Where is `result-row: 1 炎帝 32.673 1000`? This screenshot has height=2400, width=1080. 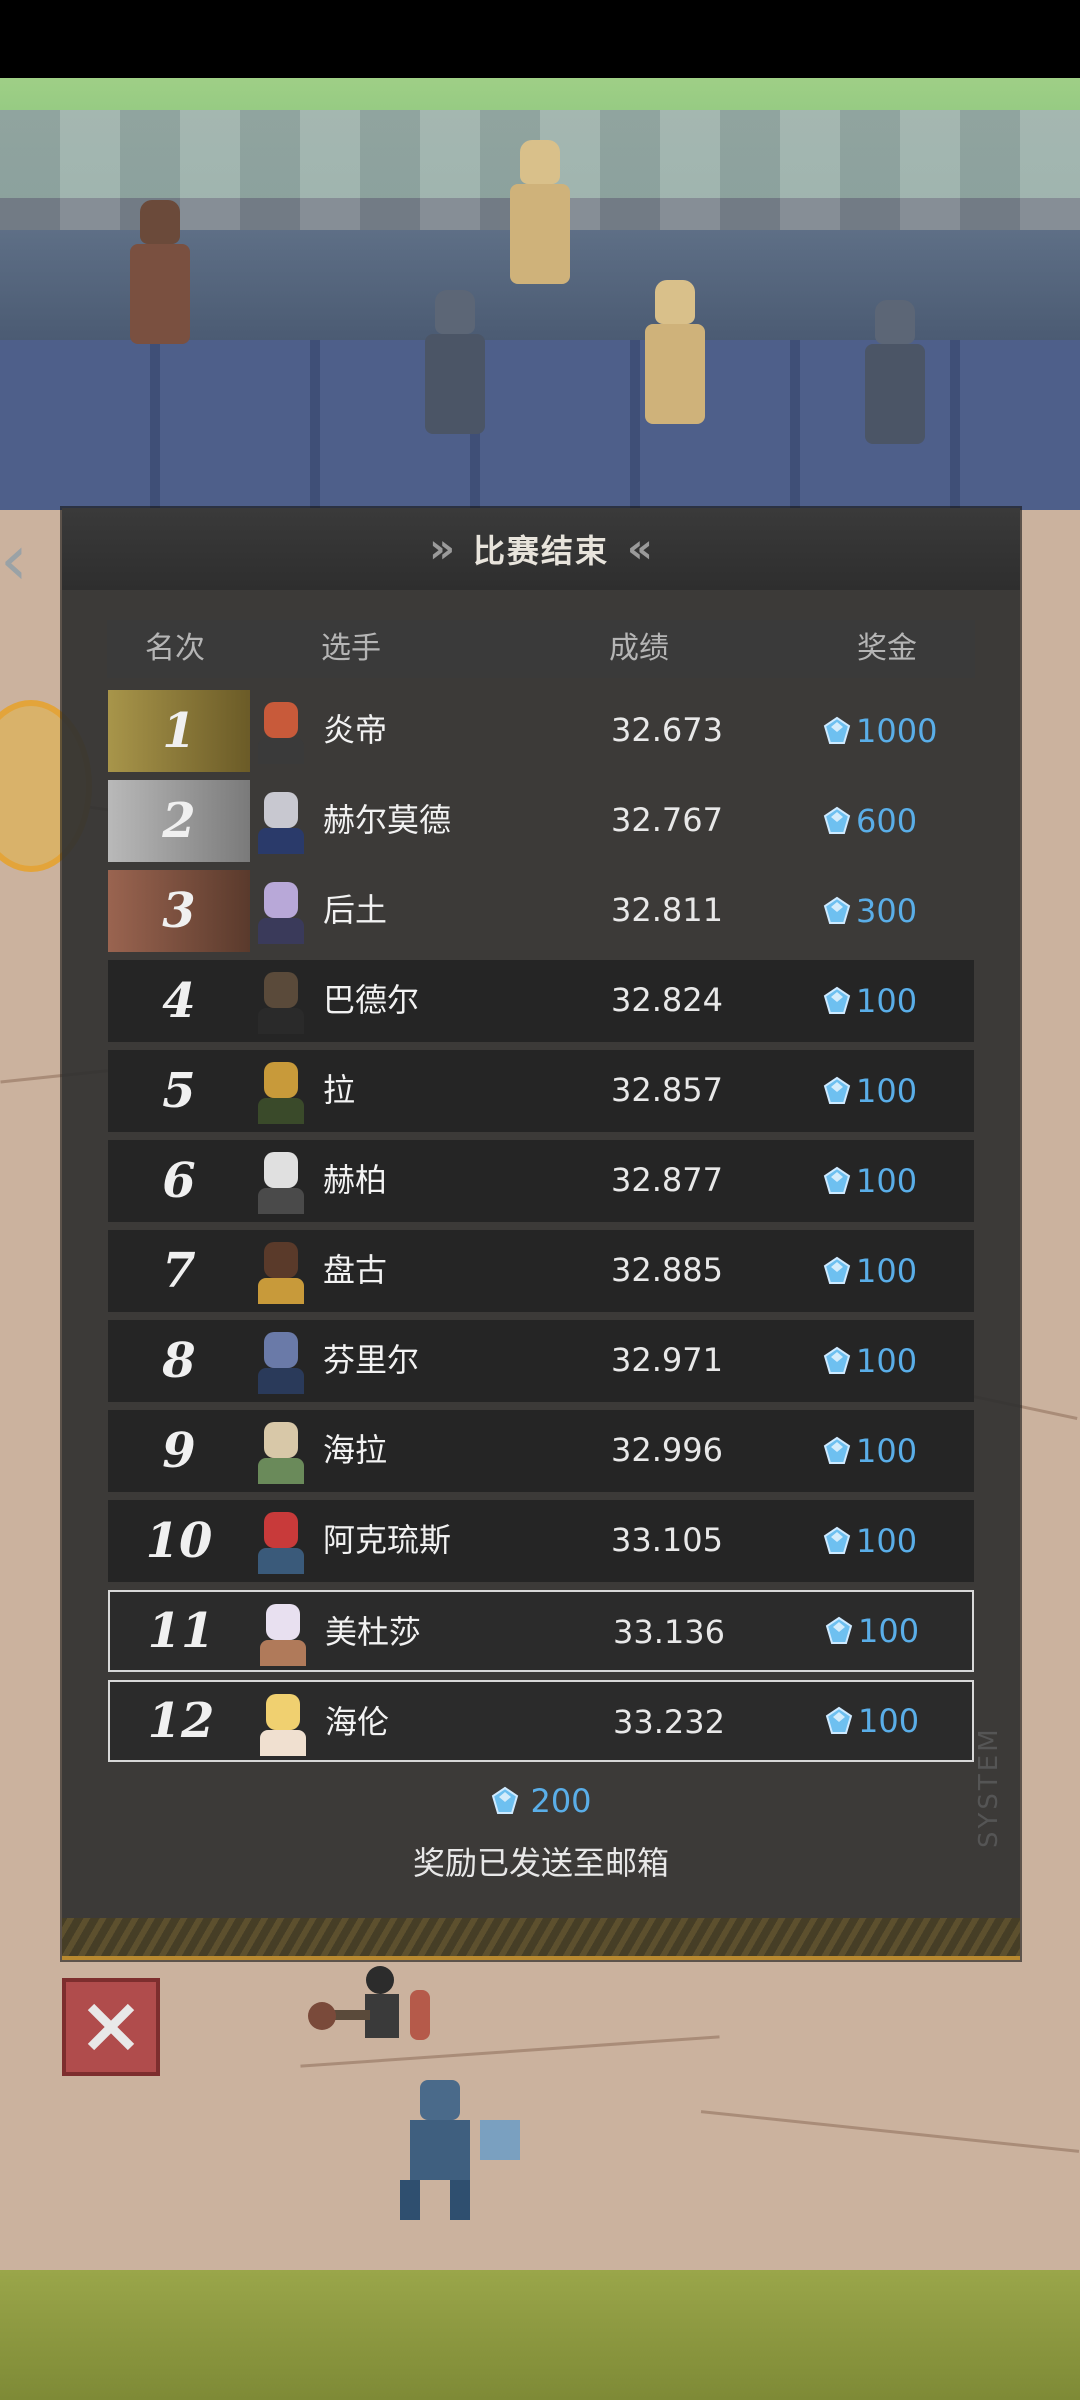 result-row: 1 炎帝 32.673 1000 is located at coordinates (541, 731).